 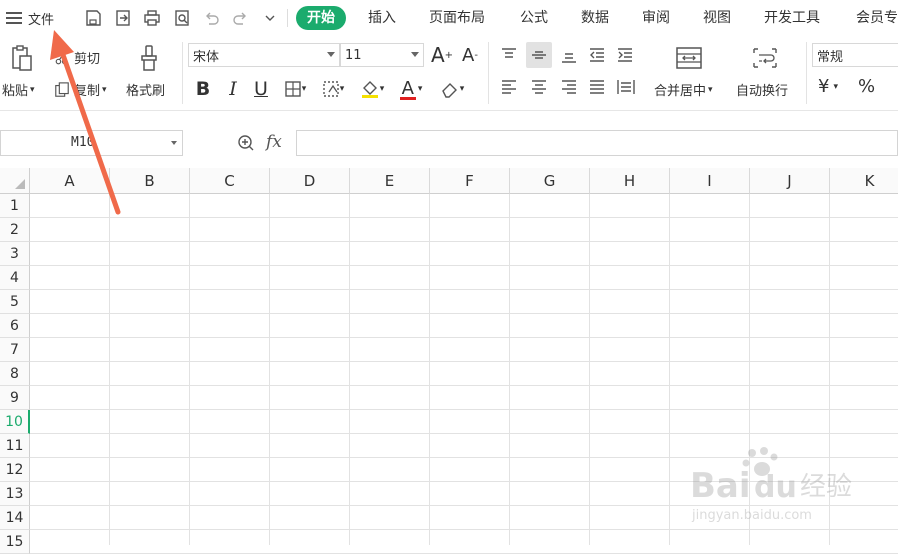 I want to click on row-header-2: 2, so click(x=15, y=230).